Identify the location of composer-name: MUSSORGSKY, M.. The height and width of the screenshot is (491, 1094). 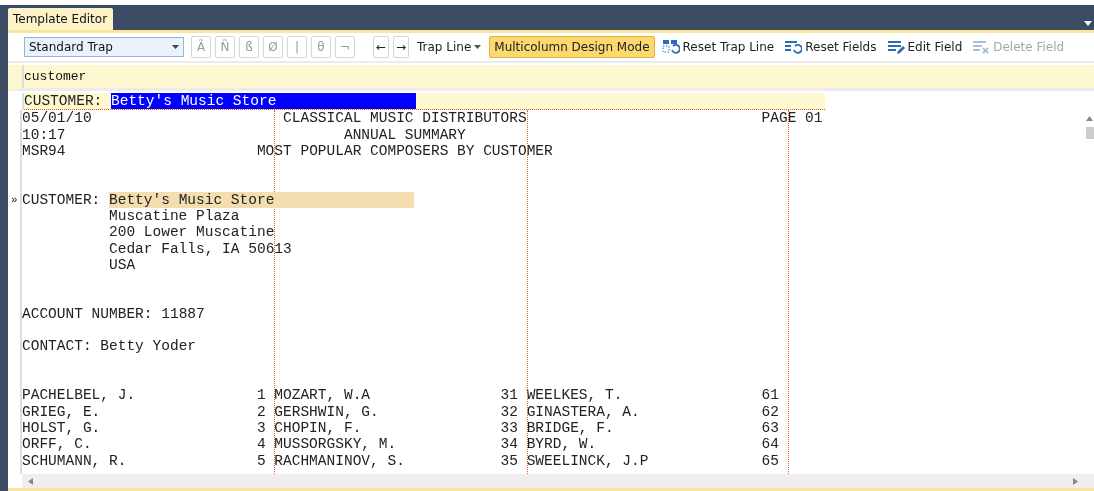
(335, 444).